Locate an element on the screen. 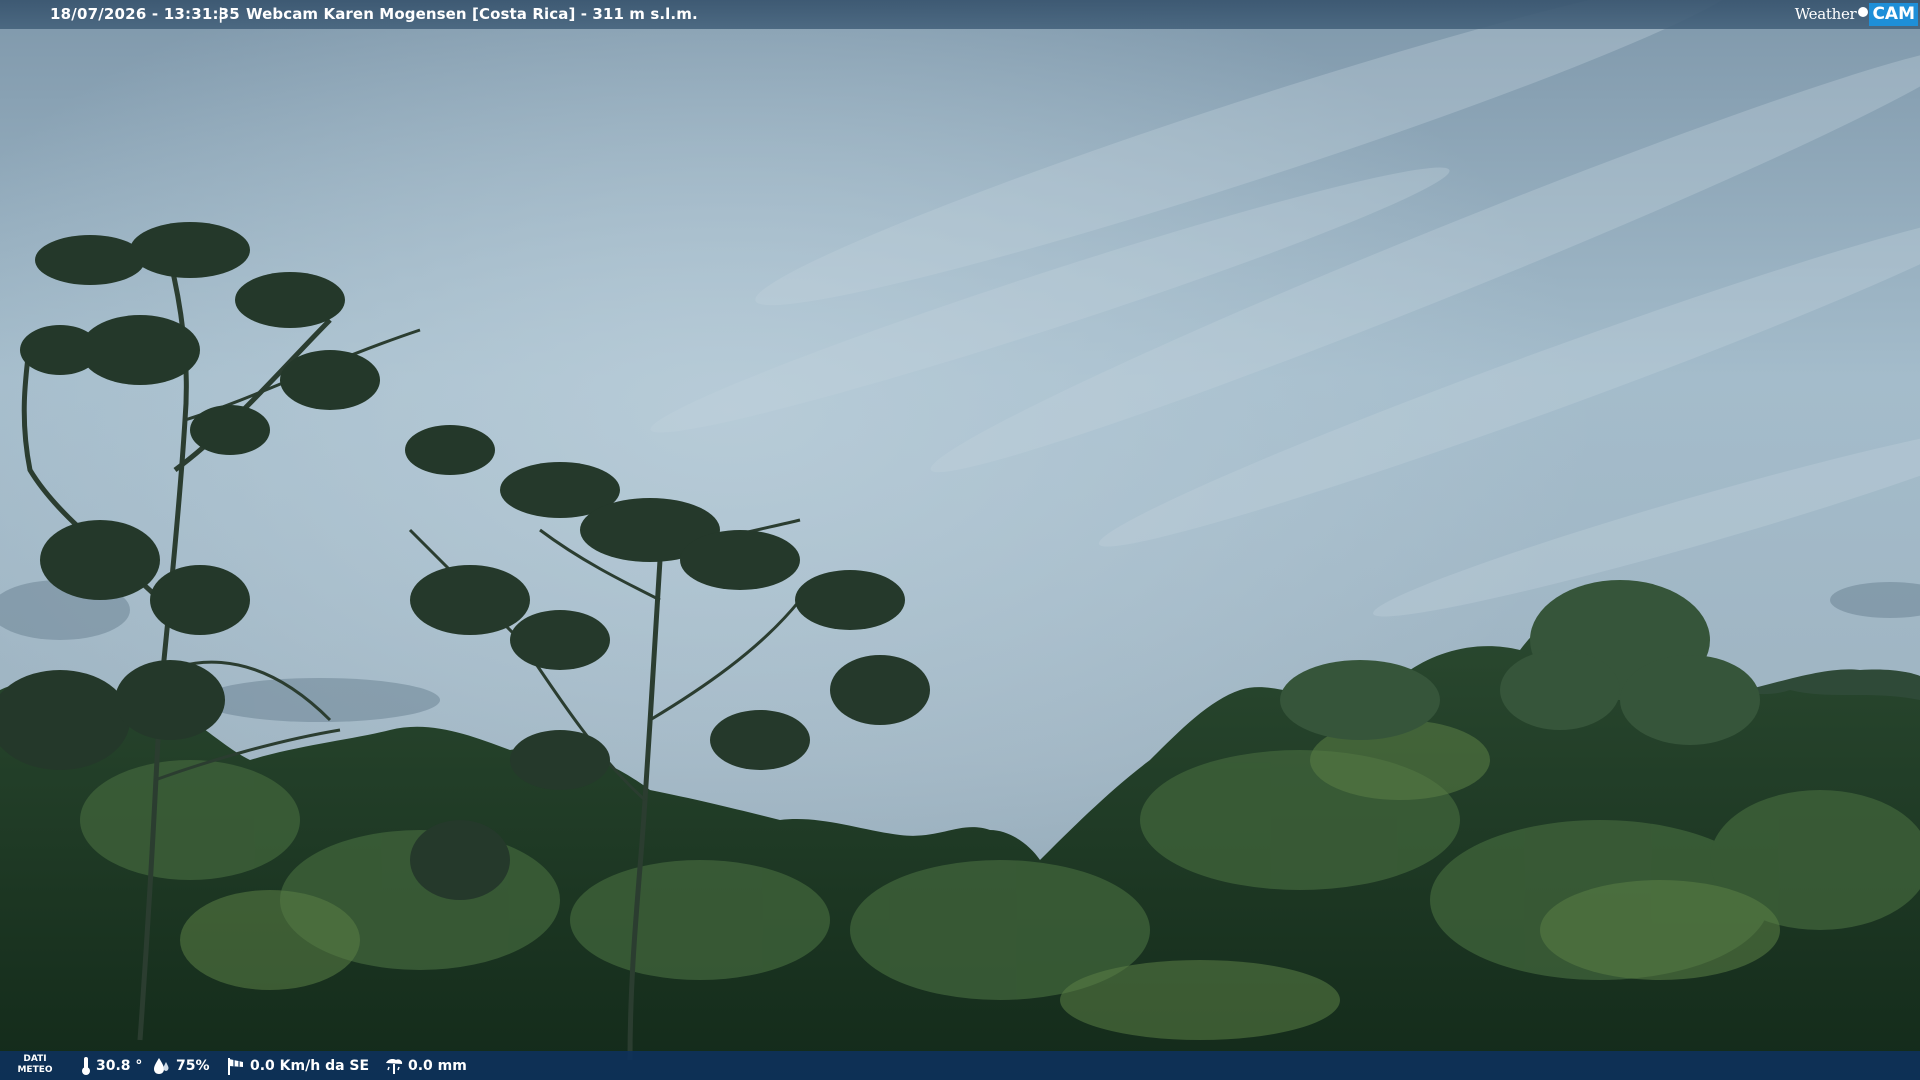 The width and height of the screenshot is (1920, 1080). rain-gauge-icon is located at coordinates (394, 1066).